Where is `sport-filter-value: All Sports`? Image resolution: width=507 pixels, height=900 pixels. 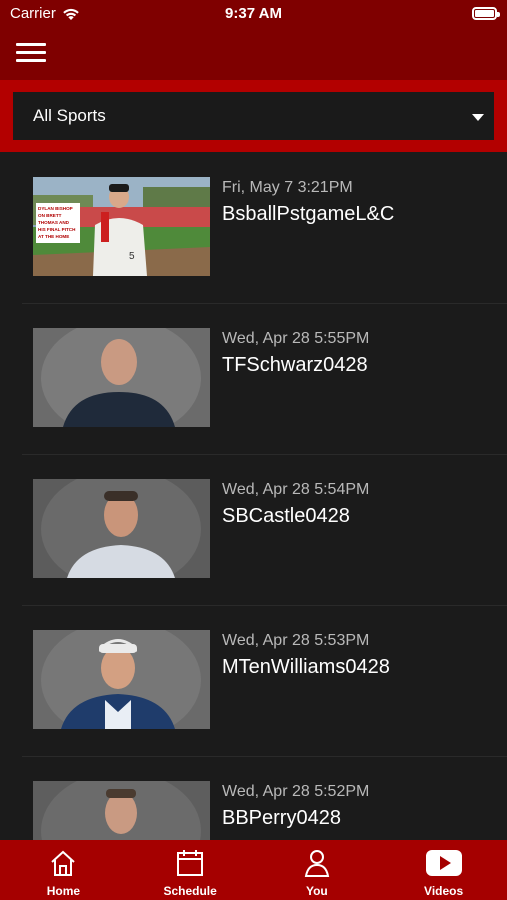
sport-filter-value: All Sports is located at coordinates (69, 115).